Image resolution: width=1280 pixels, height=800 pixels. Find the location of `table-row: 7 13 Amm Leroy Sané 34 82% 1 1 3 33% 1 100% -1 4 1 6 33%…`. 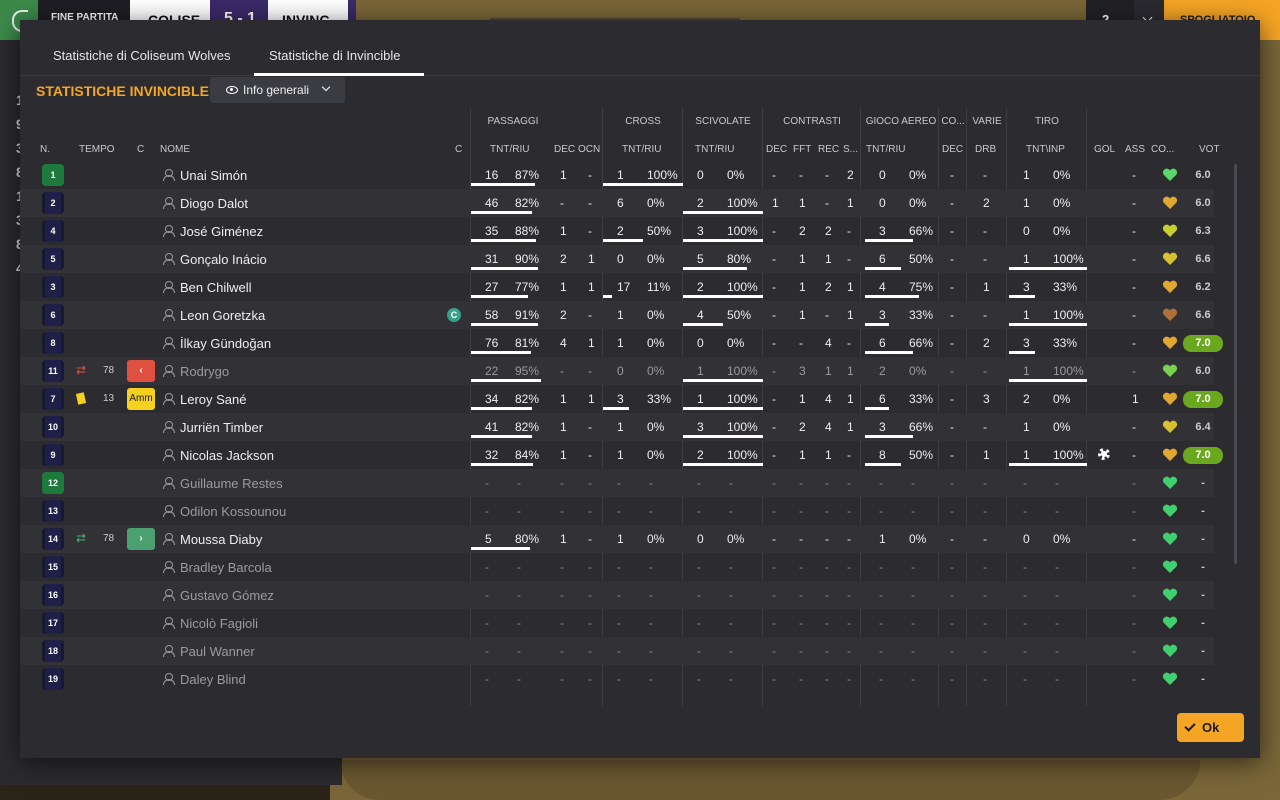

table-row: 7 13 Amm Leroy Sané 34 82% 1 1 3 33% 1 100% -1 4 1 6 33%… is located at coordinates (621, 399).